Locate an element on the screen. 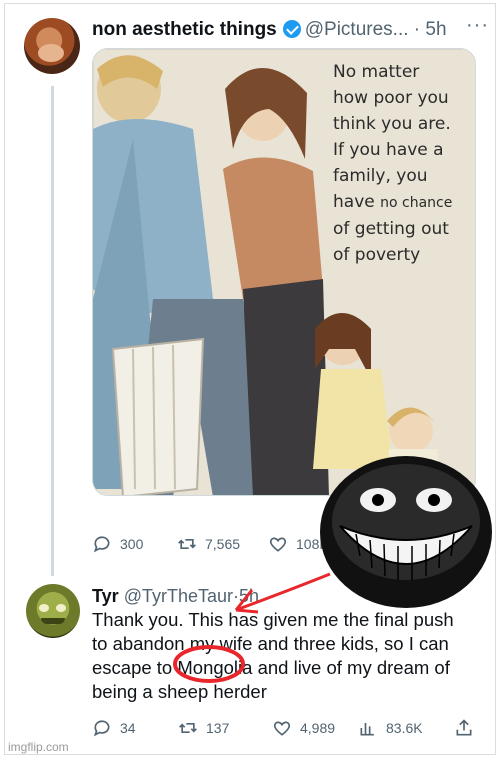 The image size is (500, 757). caption-line: think you are. is located at coordinates (392, 124).